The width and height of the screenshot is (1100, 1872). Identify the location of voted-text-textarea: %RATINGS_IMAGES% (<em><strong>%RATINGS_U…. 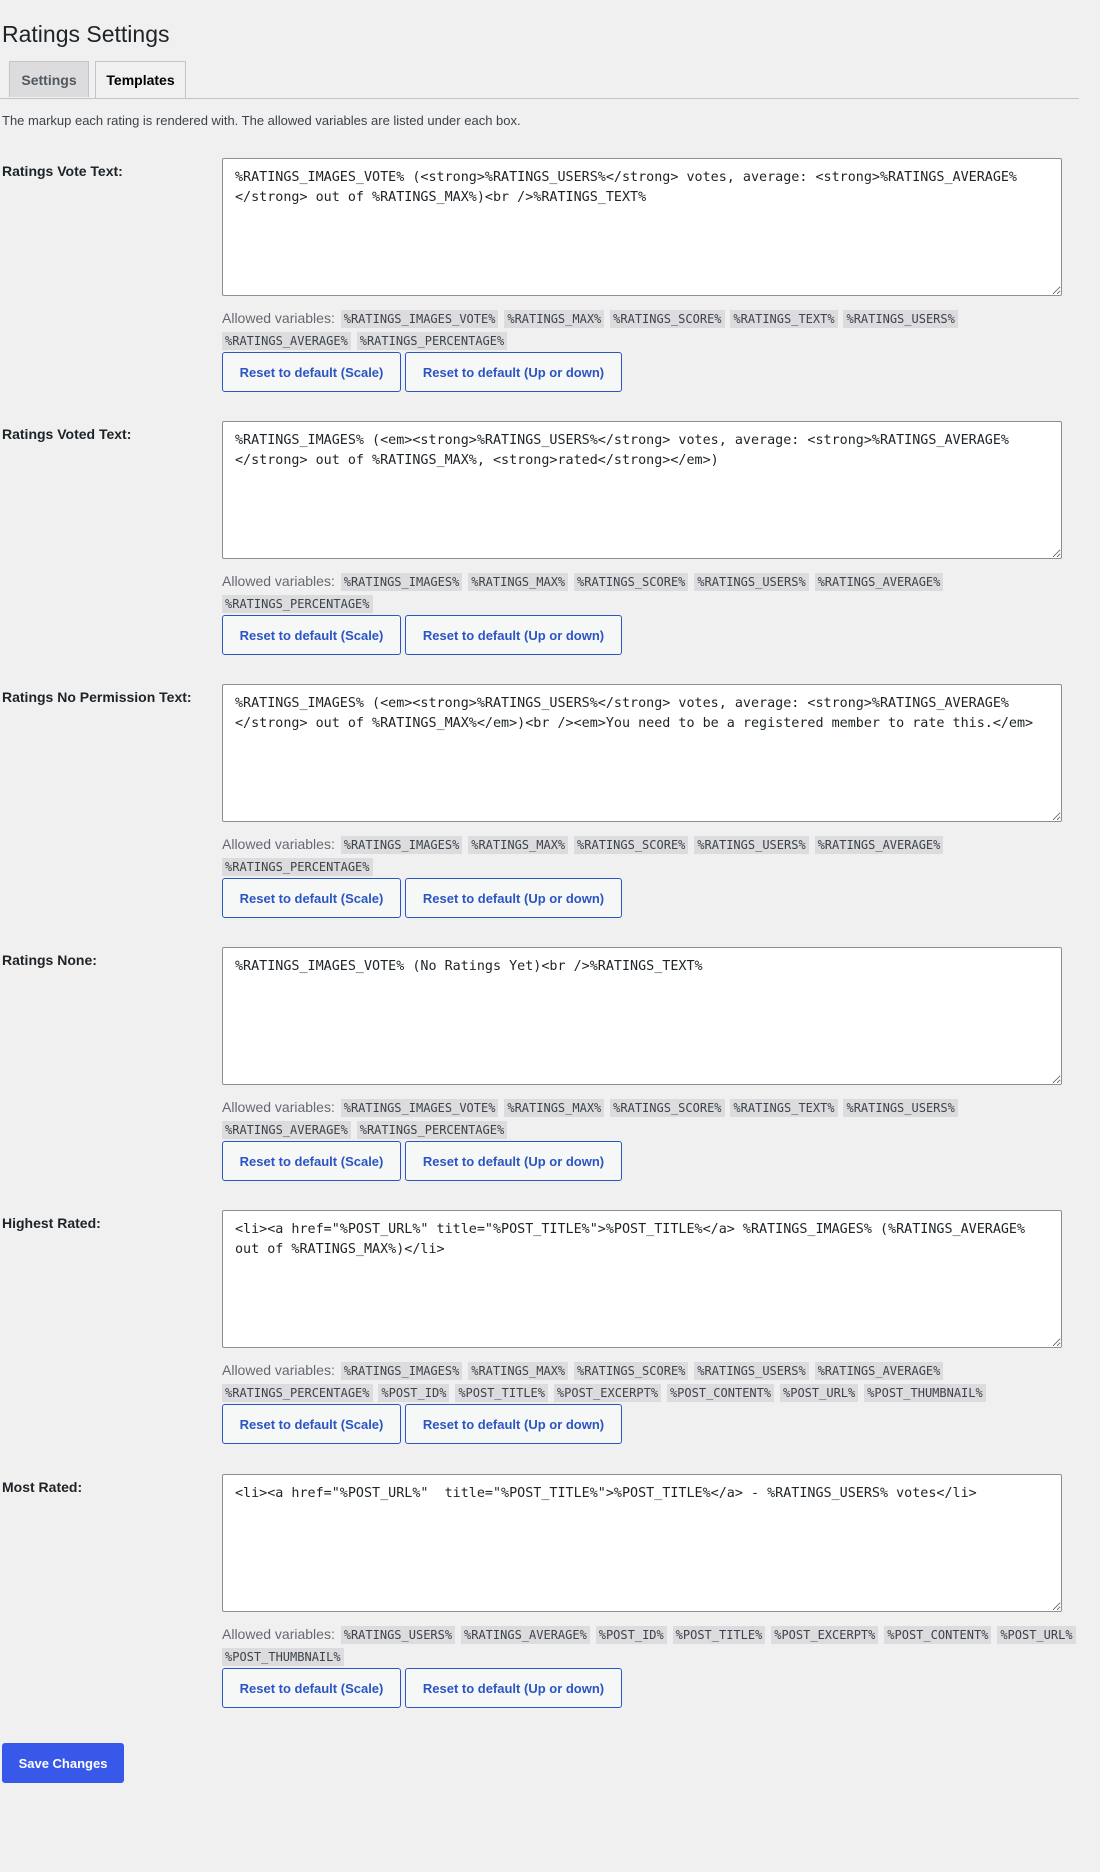
(642, 490).